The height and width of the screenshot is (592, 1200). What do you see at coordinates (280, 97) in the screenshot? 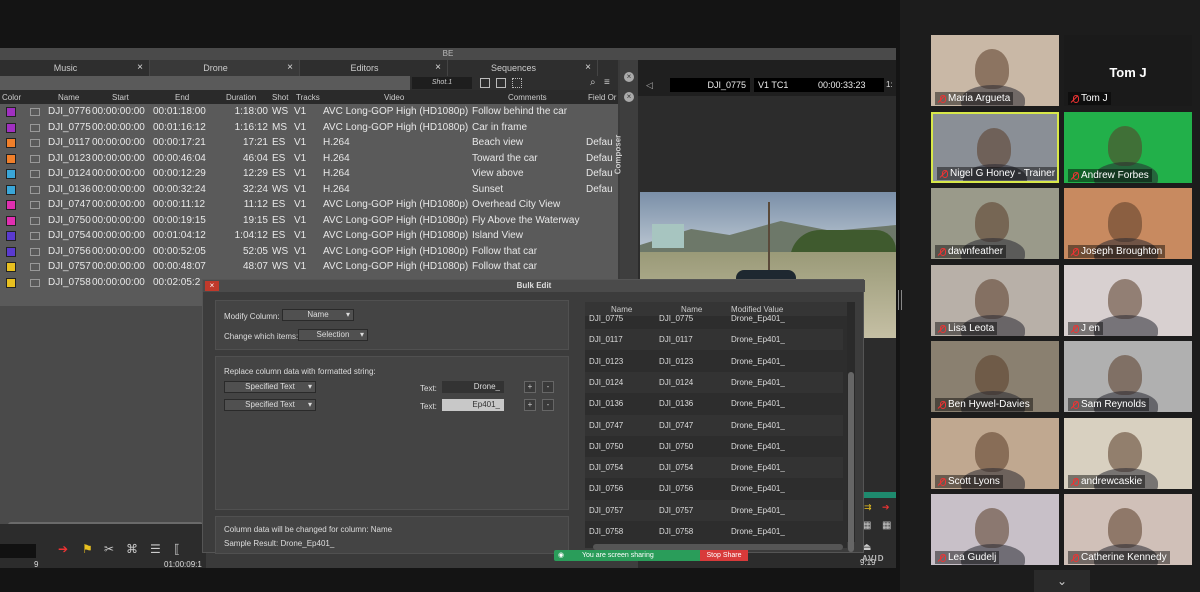
I see `column-header: Shot` at bounding box center [280, 97].